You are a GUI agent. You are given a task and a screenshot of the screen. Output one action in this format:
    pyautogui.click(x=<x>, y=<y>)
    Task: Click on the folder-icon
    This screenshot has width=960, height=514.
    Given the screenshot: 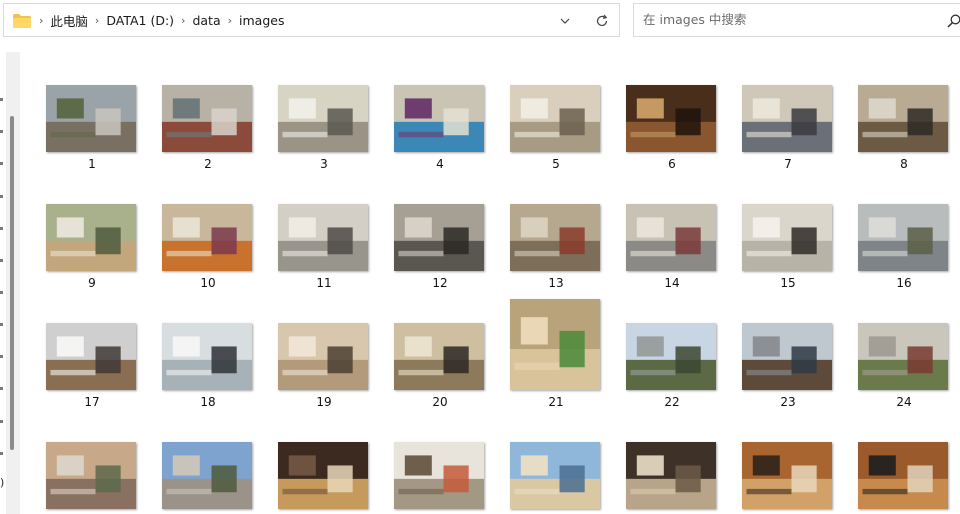 What is the action you would take?
    pyautogui.click(x=22, y=21)
    